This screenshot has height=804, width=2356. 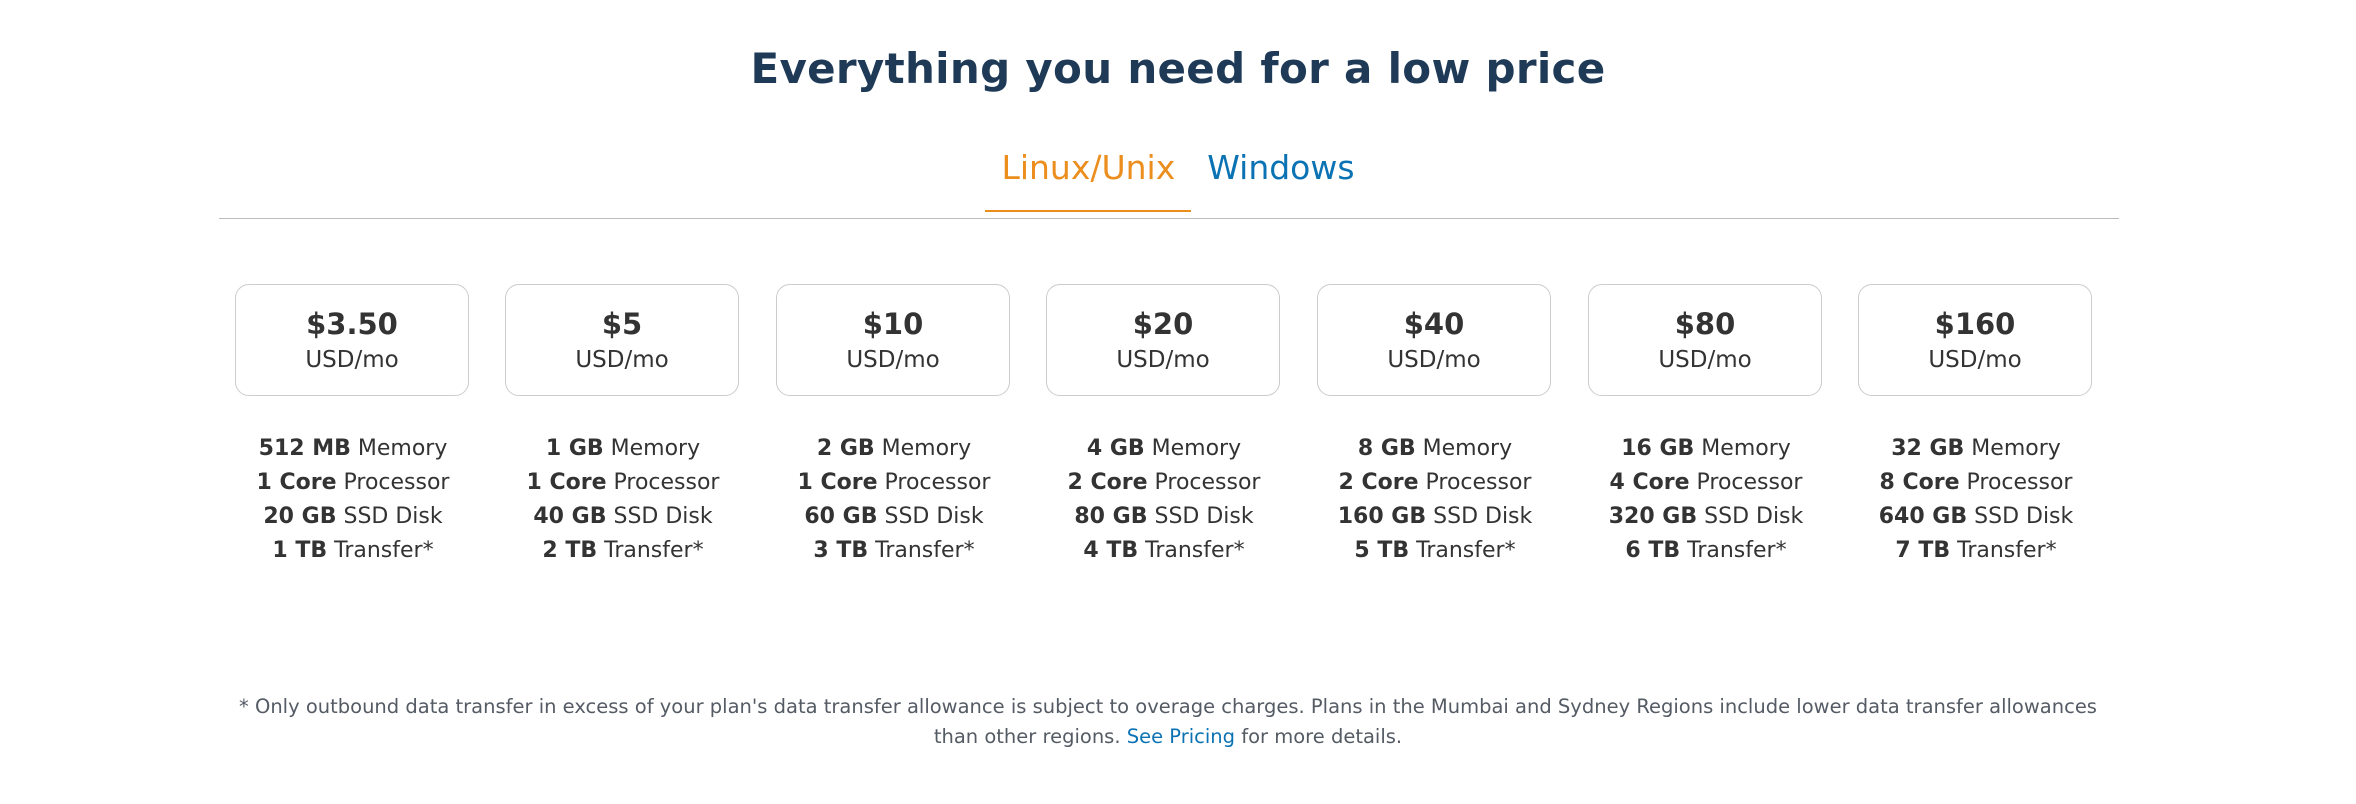 What do you see at coordinates (1088, 180) in the screenshot?
I see `tab-linux-unix: Linux/Unix` at bounding box center [1088, 180].